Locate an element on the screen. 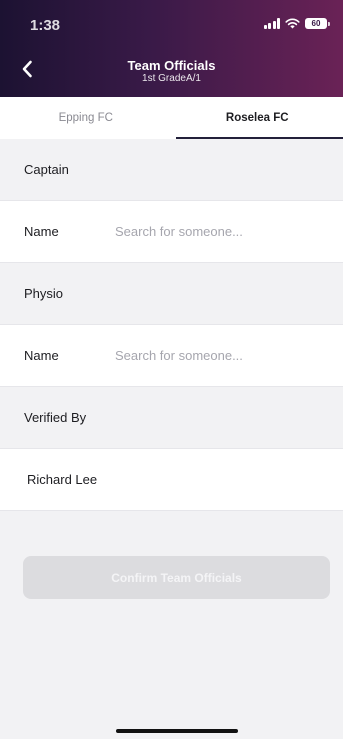 The width and height of the screenshot is (343, 739). header: 1:38 60 Team Officials 1st GradeA/1 is located at coordinates (171, 48).